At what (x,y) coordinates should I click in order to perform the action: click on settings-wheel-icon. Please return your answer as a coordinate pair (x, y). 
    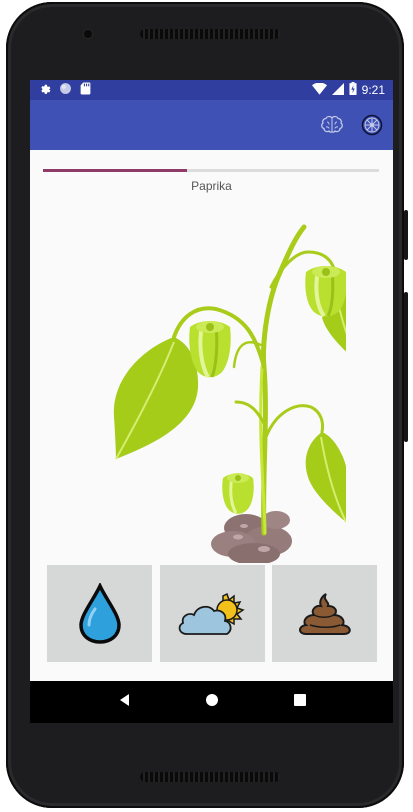
    Looking at the image, I should click on (372, 125).